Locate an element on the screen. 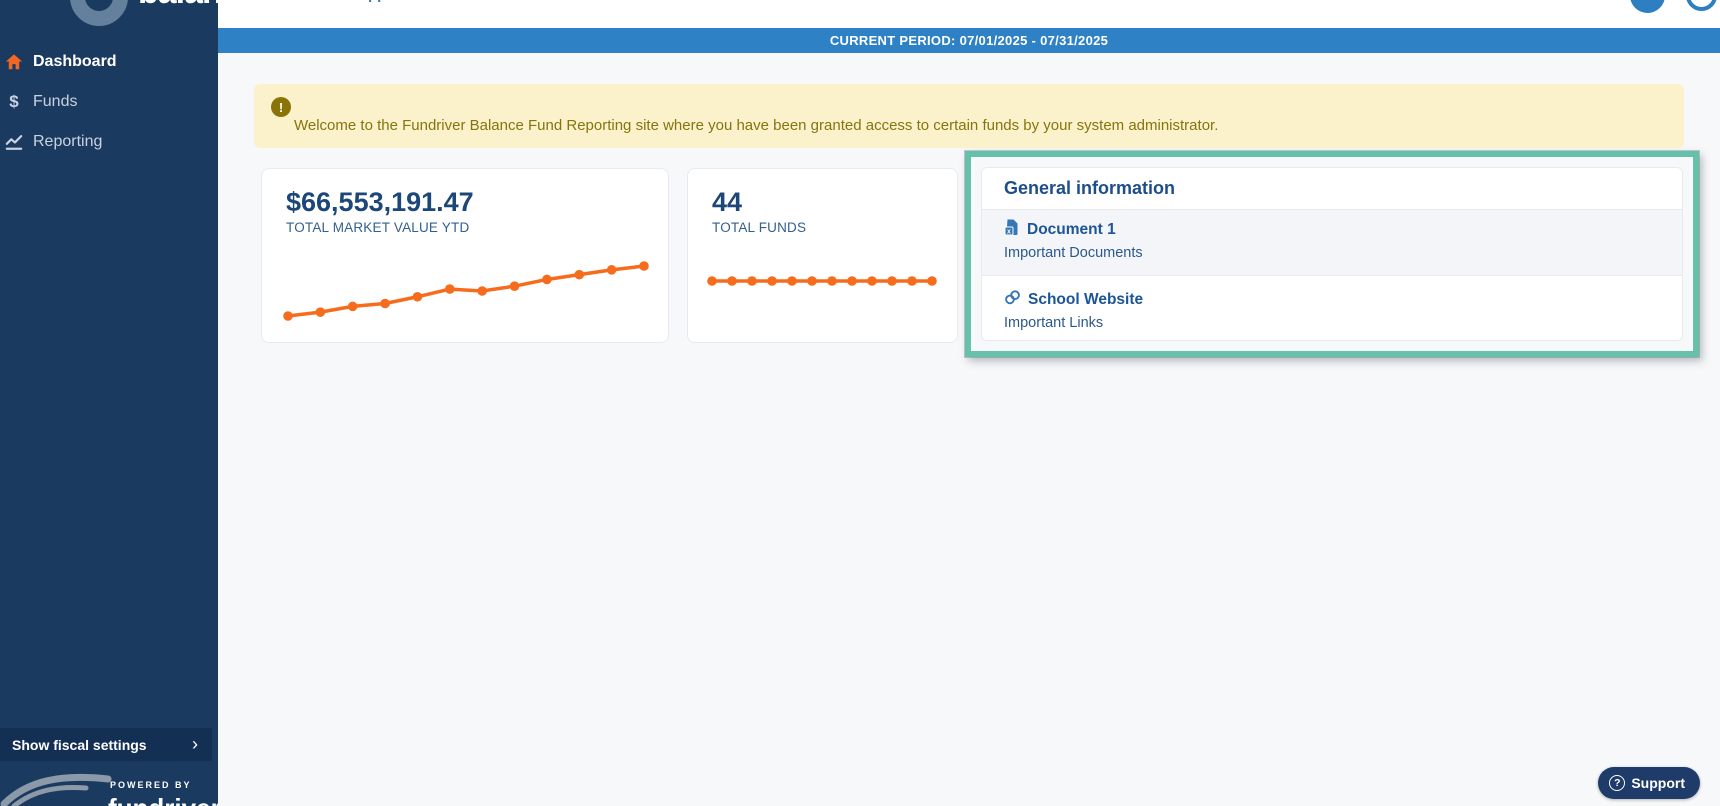 The height and width of the screenshot is (806, 1720). sidebar-item-label: Dashboard is located at coordinates (75, 61).